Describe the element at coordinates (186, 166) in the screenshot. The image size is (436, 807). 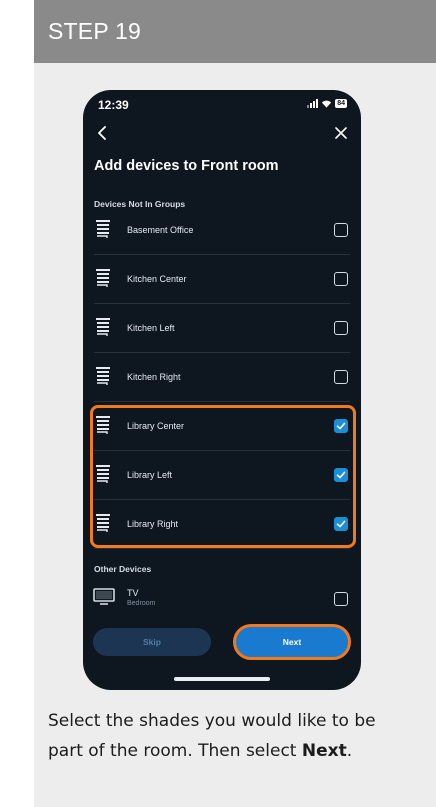
I see `page-title: Add devices to Front room` at that location.